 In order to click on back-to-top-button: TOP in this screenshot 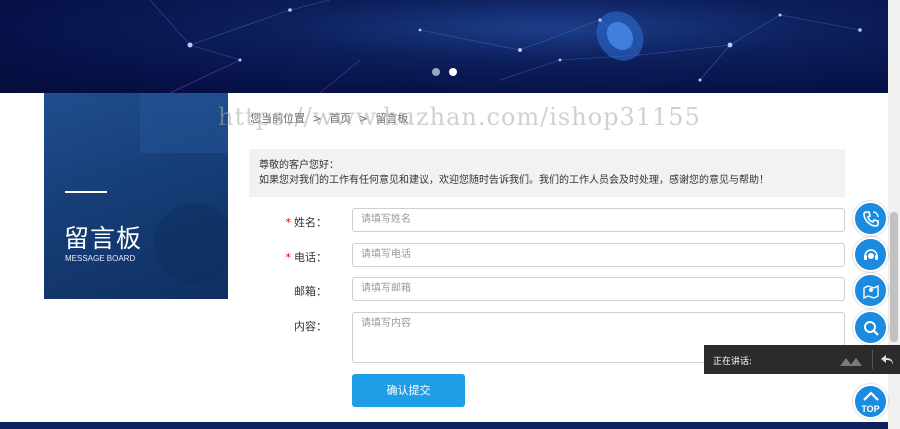, I will do `click(870, 401)`.